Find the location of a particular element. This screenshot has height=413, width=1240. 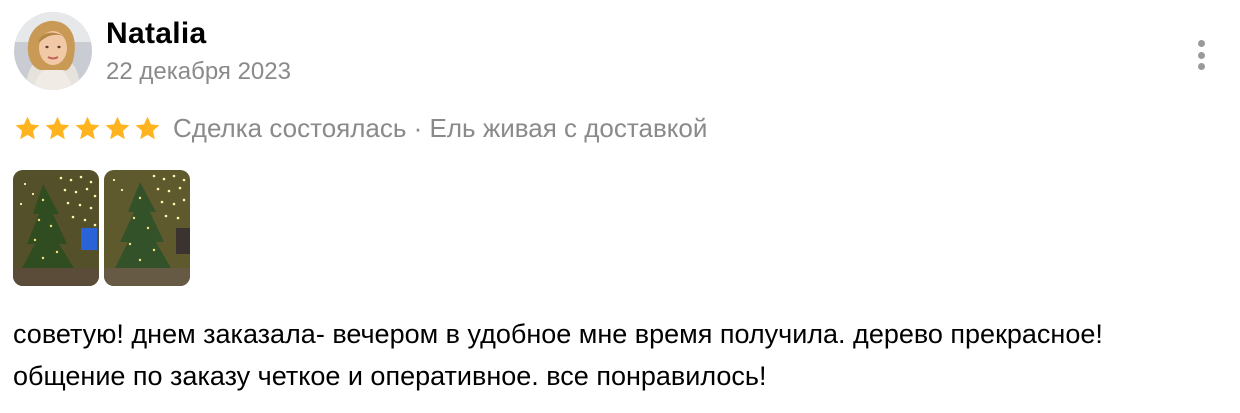

review-date: 22 декабря 2023 is located at coordinates (198, 71).